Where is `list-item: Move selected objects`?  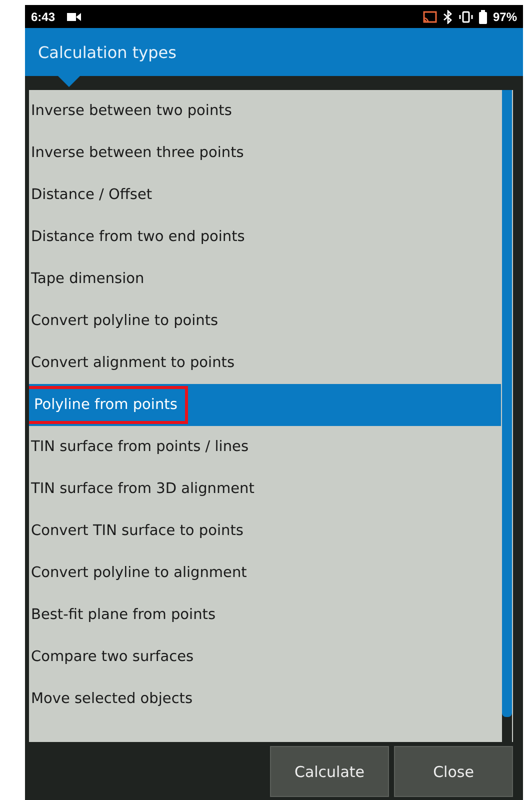
list-item: Move selected objects is located at coordinates (265, 699).